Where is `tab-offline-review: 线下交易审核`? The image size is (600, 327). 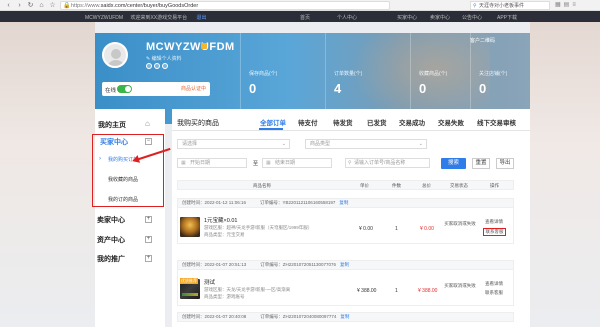 tab-offline-review: 线下交易审核 is located at coordinates (496, 122).